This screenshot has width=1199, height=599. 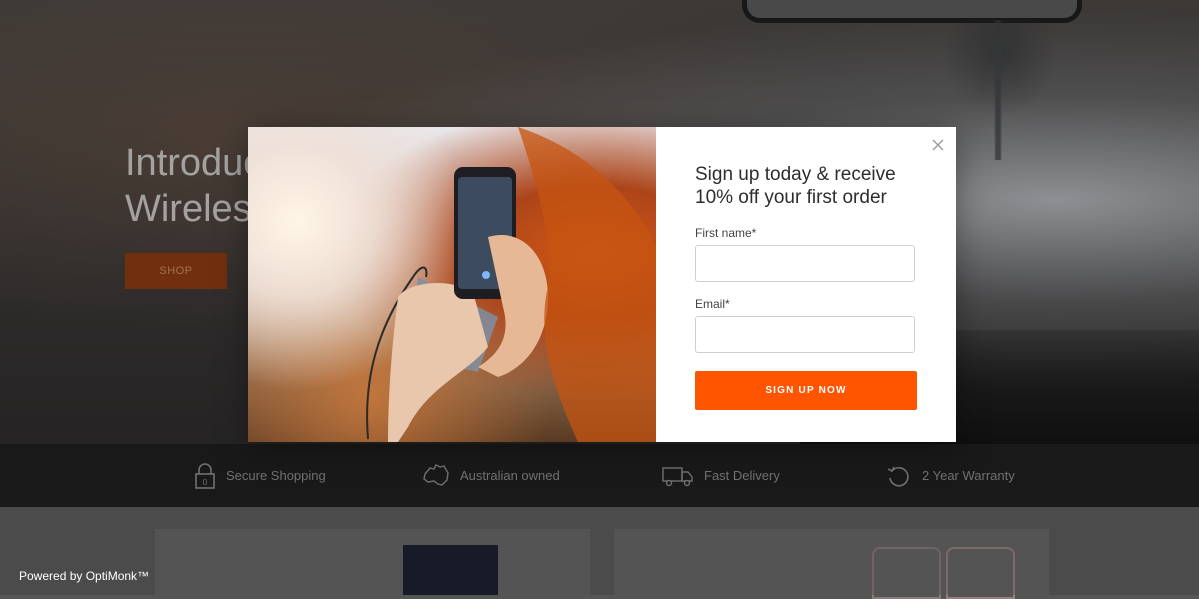 I want to click on close-icon, so click(x=938, y=145).